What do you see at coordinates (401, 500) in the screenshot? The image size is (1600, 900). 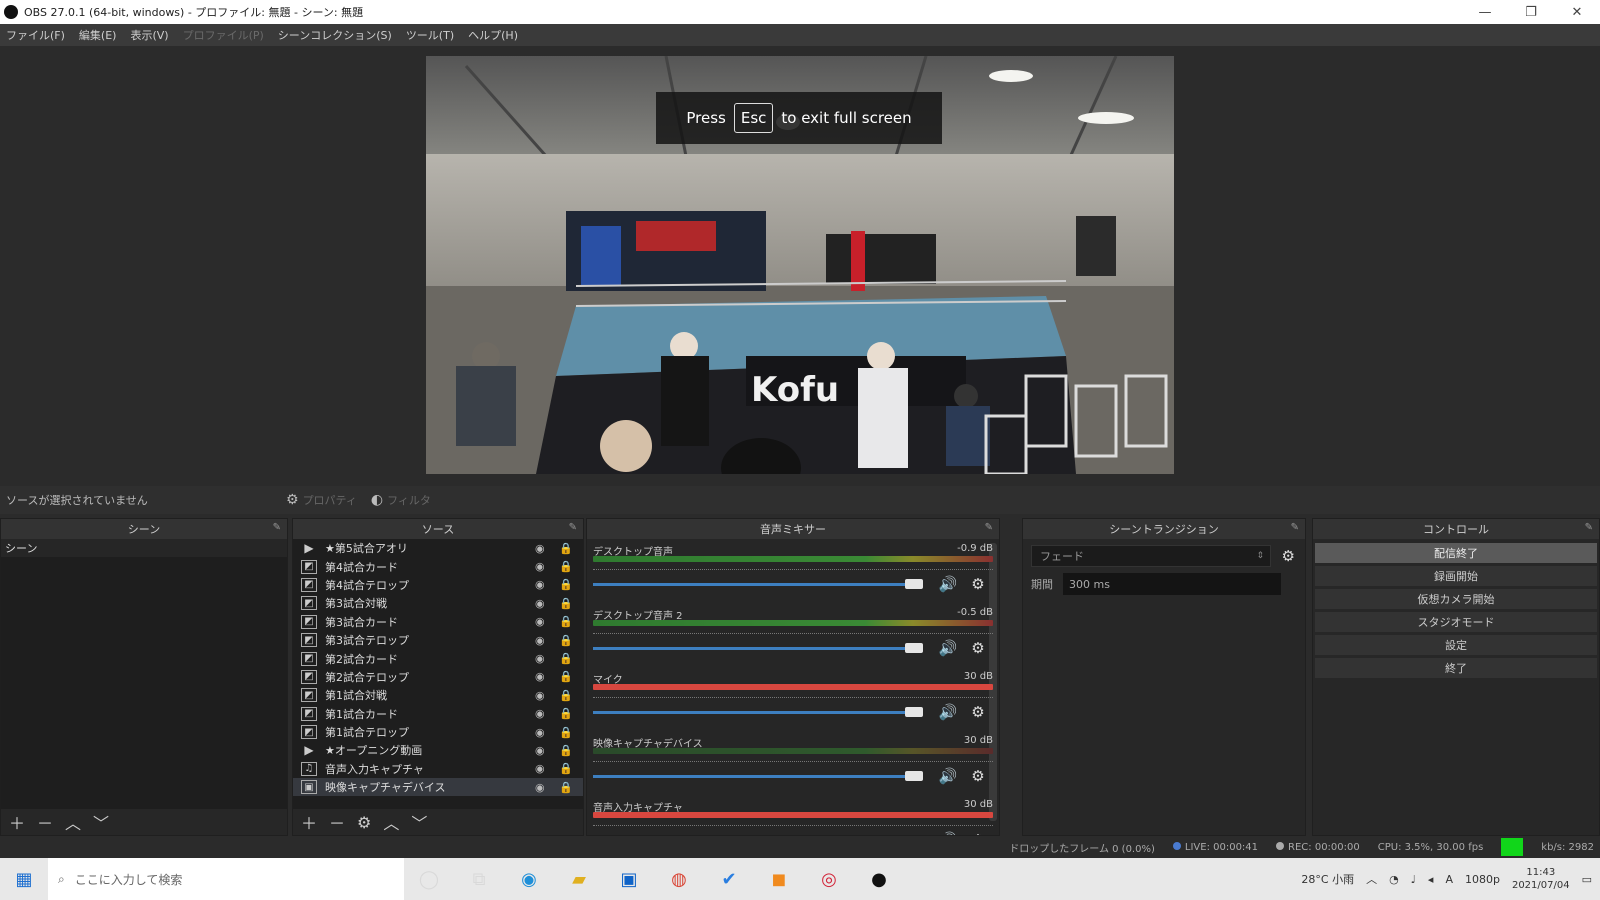 I see `filters-button: ◐ フィルタ` at bounding box center [401, 500].